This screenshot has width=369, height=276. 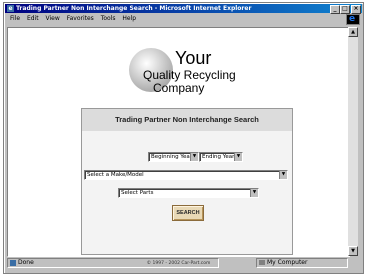 I want to click on logo-line-2: Quality Recycling, so click(x=189, y=75).